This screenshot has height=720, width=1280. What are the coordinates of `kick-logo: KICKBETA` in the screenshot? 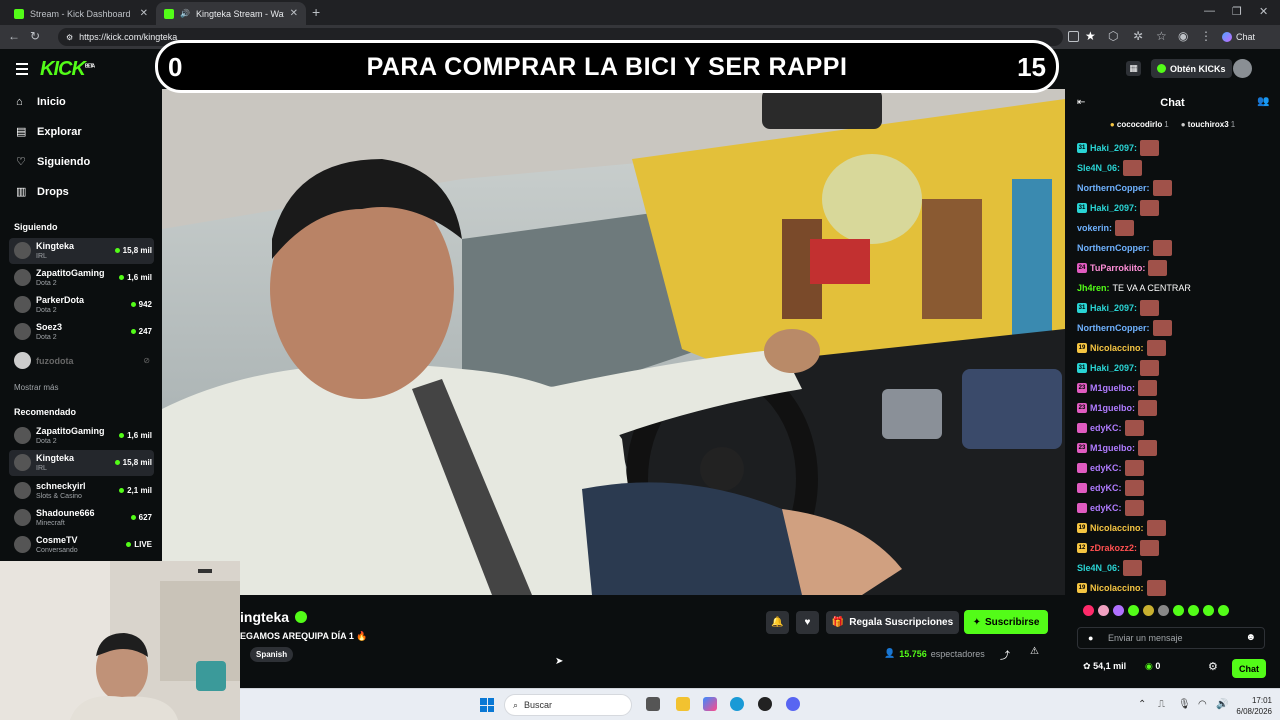 It's located at (67, 69).